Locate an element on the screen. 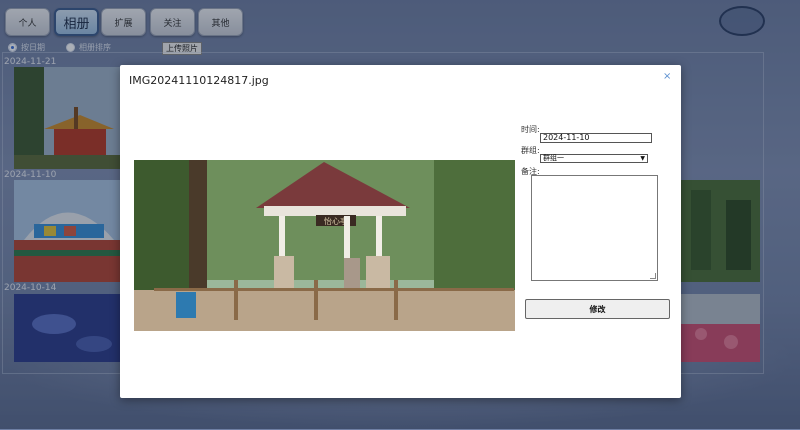 The image size is (800, 430). dialog-title: IMG20241110124817.jpg is located at coordinates (199, 80).